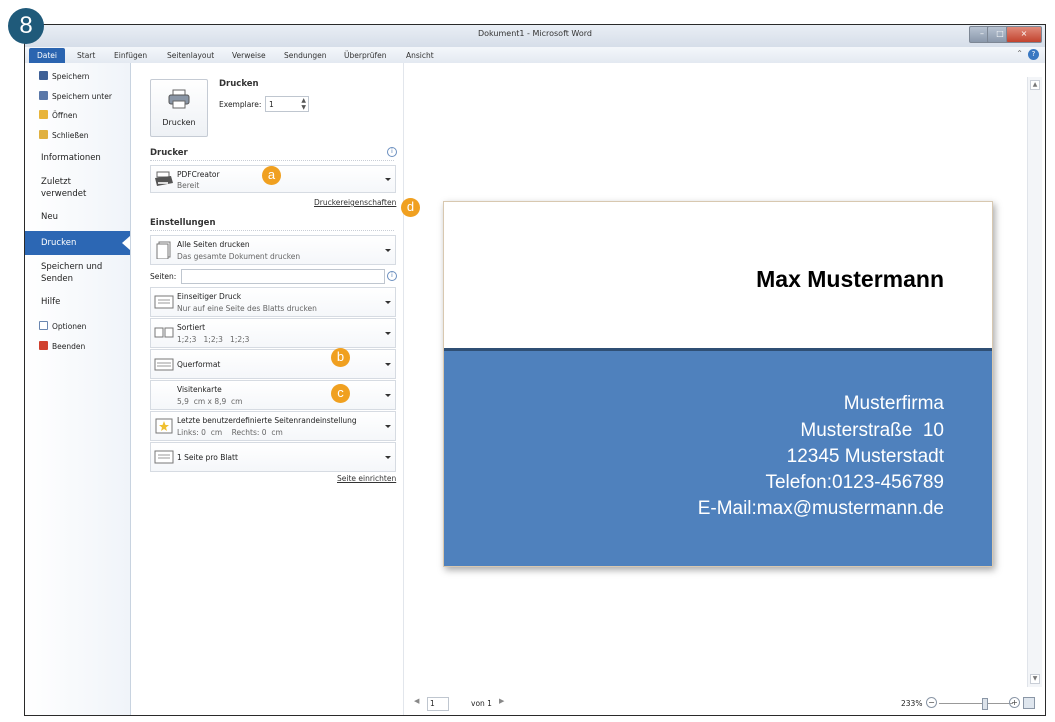 Image resolution: width=1055 pixels, height=722 pixels. I want to click on copies-label: Exemplare:, so click(240, 104).